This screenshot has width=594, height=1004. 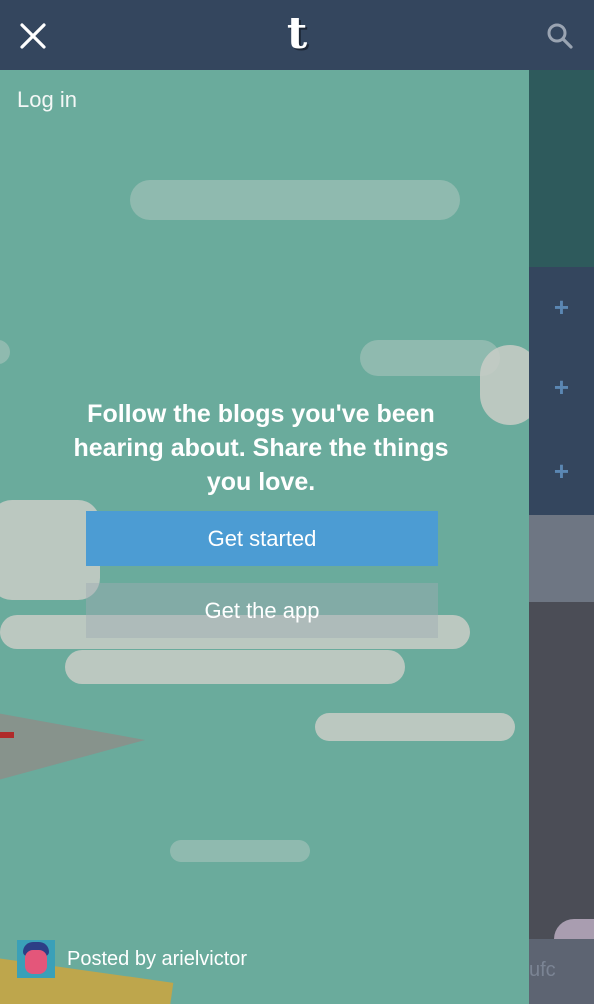 What do you see at coordinates (561, 168) in the screenshot?
I see `background-header` at bounding box center [561, 168].